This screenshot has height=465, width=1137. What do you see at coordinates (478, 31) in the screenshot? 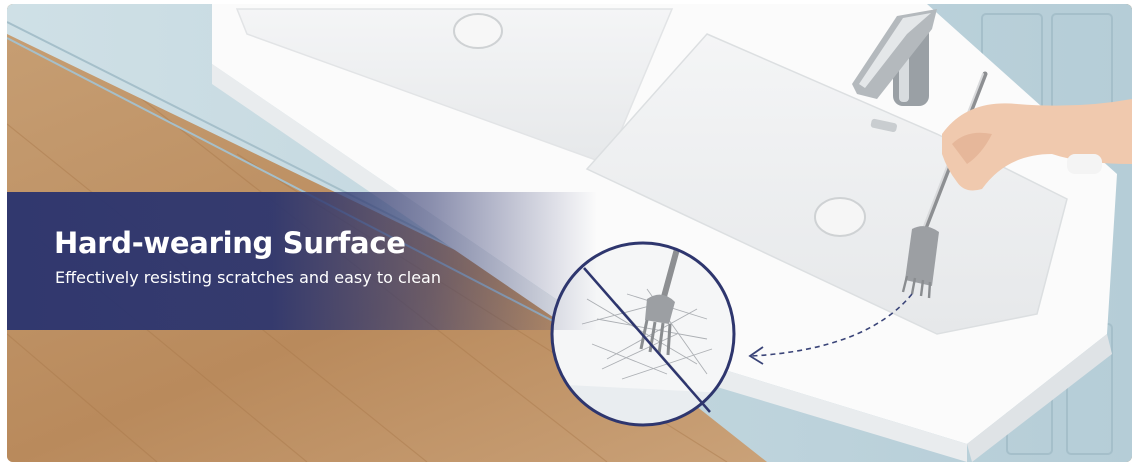
I see `left-drain` at bounding box center [478, 31].